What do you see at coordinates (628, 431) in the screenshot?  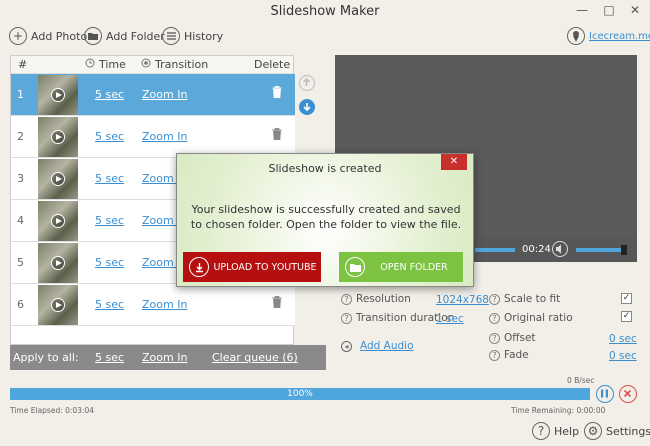 I see `settings-label: Settings` at bounding box center [628, 431].